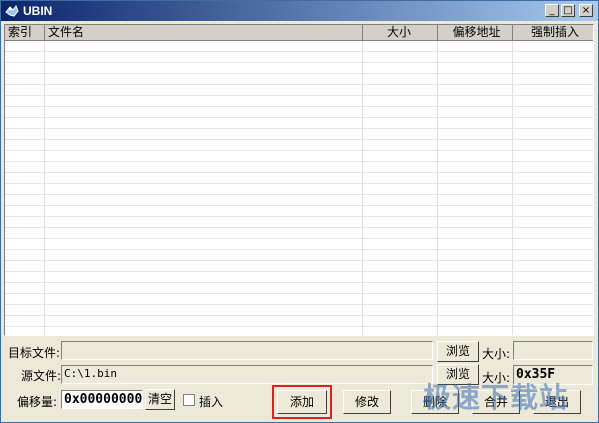 The width and height of the screenshot is (599, 423). Describe the element at coordinates (160, 399) in the screenshot. I see `clear-button: 清空` at that location.